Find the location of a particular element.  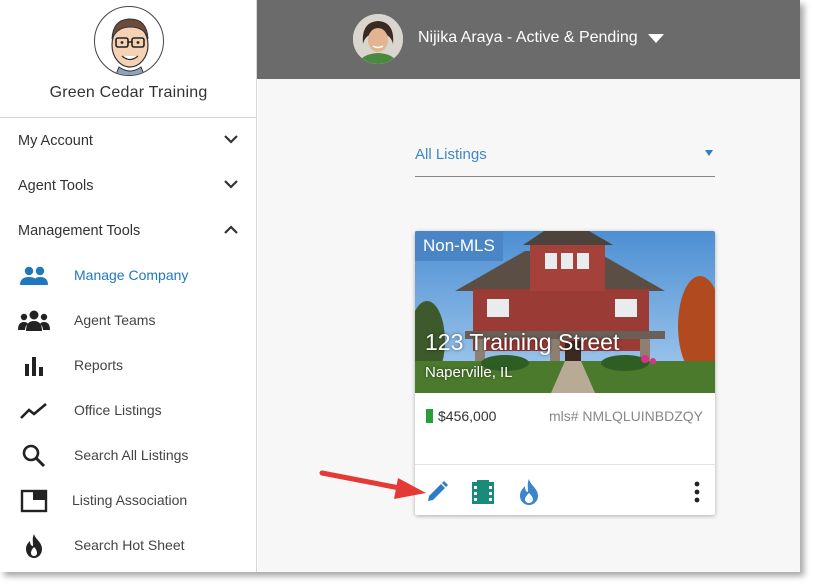

user-name-dropdown: Nijika Araya - Active & Pending is located at coordinates (528, 38).